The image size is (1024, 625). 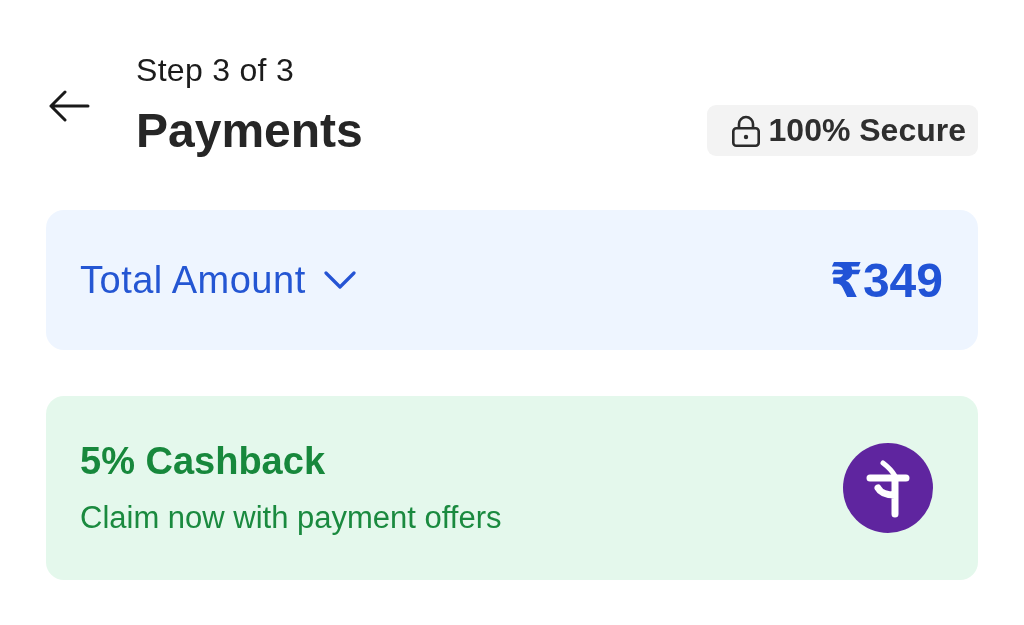 I want to click on lock-icon, so click(x=745, y=130).